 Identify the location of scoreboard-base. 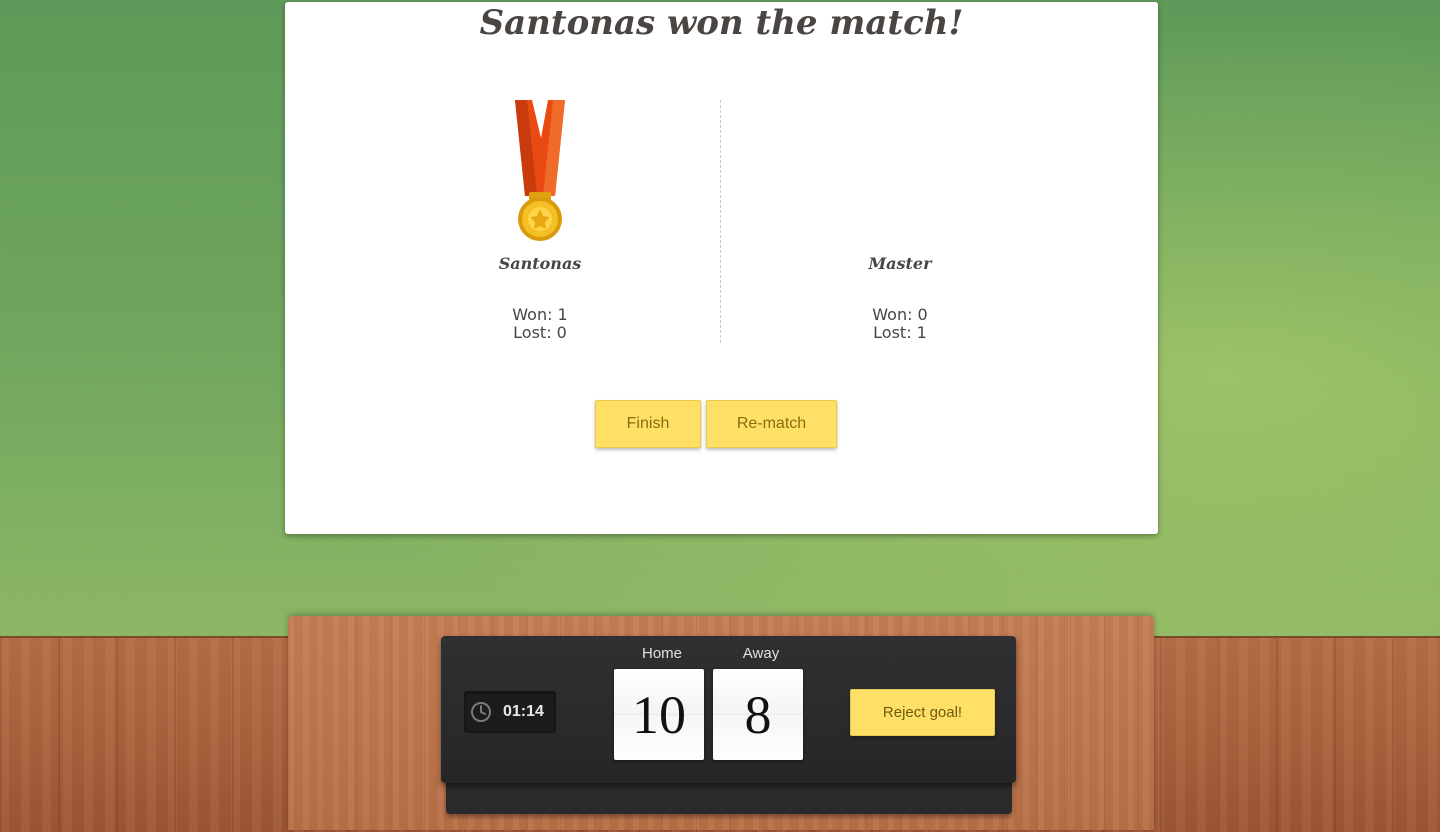
(729, 798).